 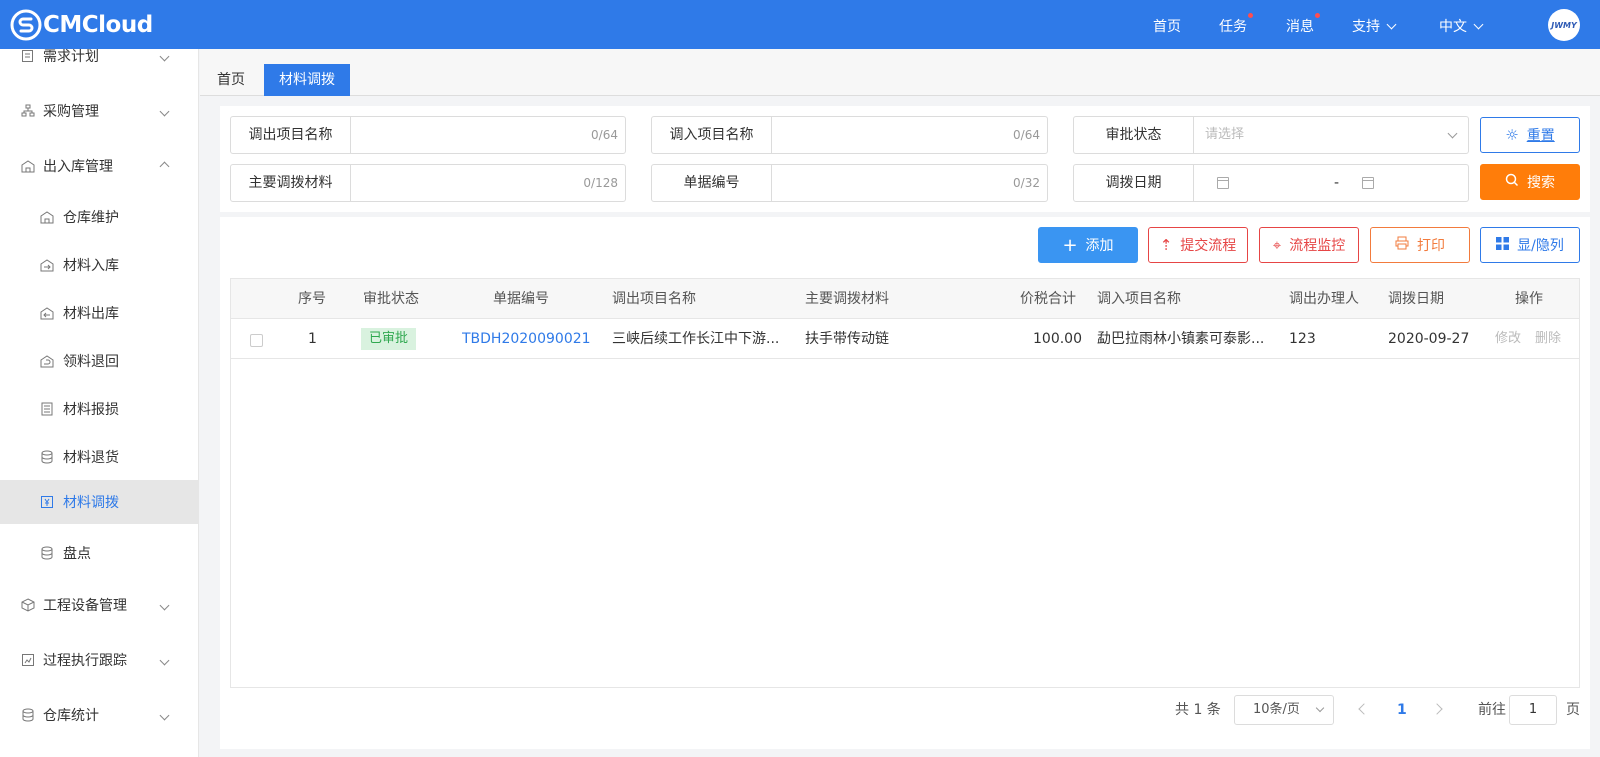 What do you see at coordinates (1508, 339) in the screenshot?
I see `edit-link: 修改` at bounding box center [1508, 339].